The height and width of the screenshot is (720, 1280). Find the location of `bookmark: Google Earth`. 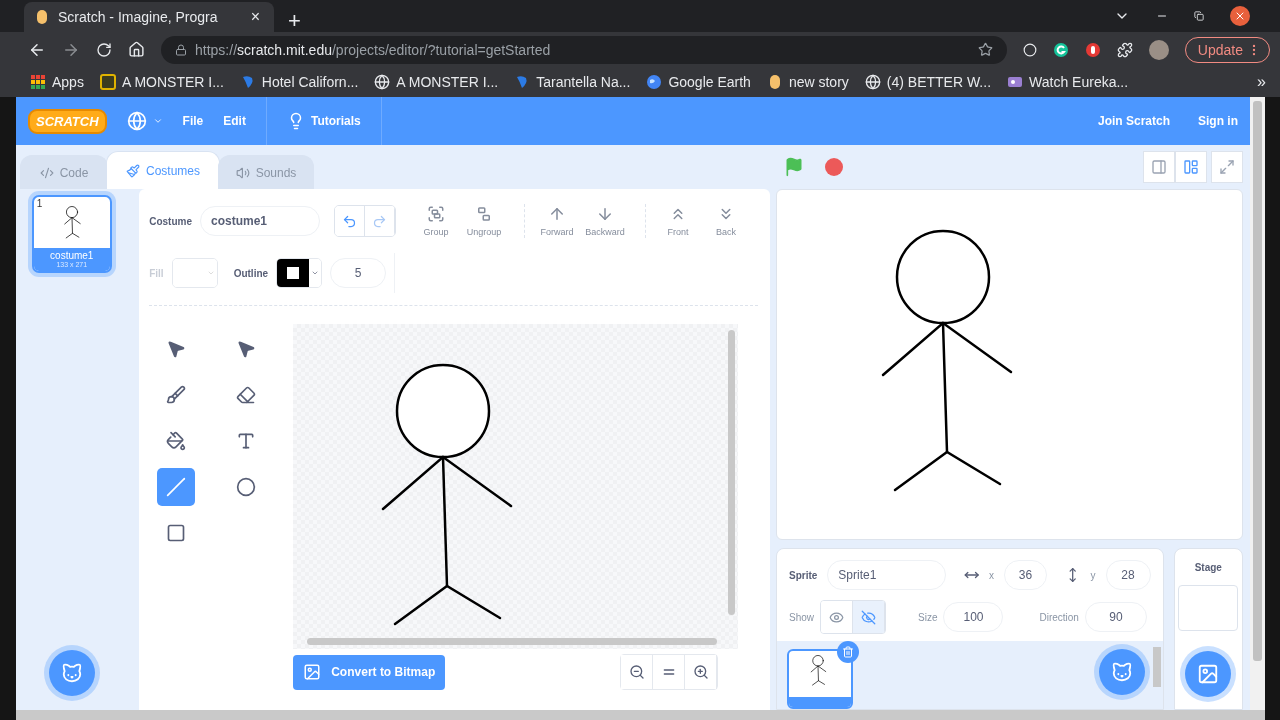

bookmark: Google Earth is located at coordinates (698, 82).